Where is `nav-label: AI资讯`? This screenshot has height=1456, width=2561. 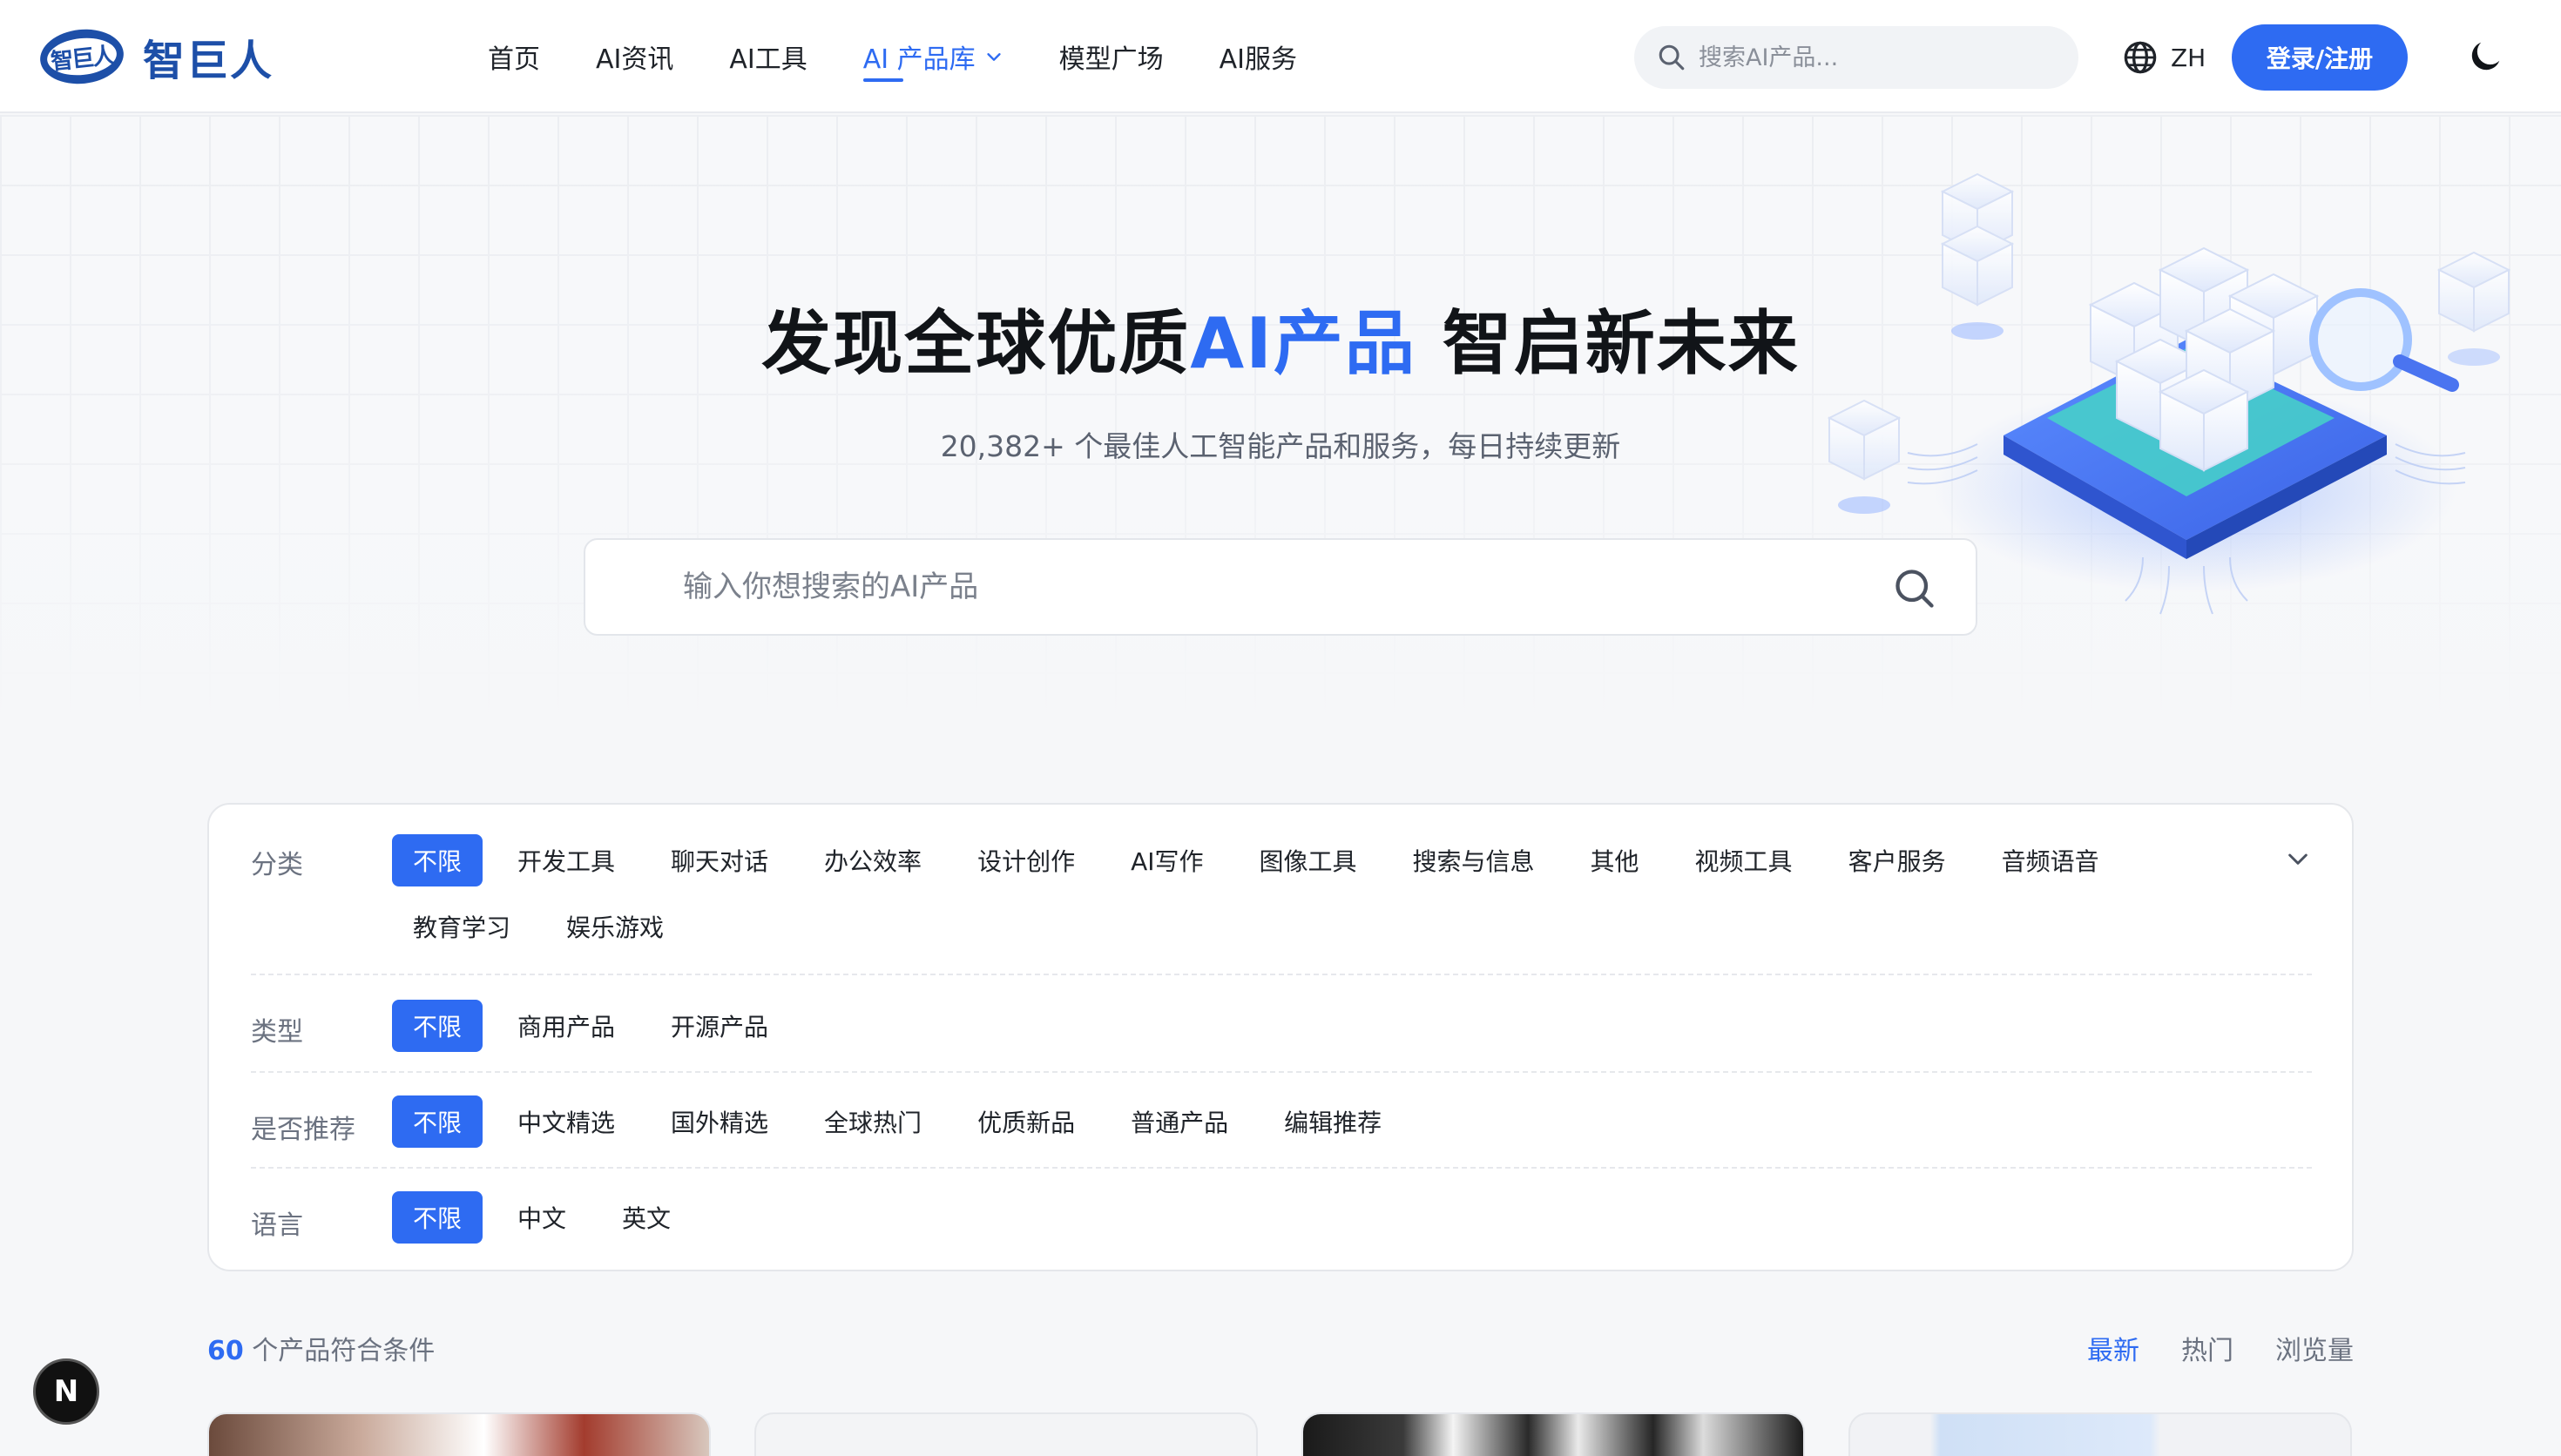 nav-label: AI资讯 is located at coordinates (635, 59).